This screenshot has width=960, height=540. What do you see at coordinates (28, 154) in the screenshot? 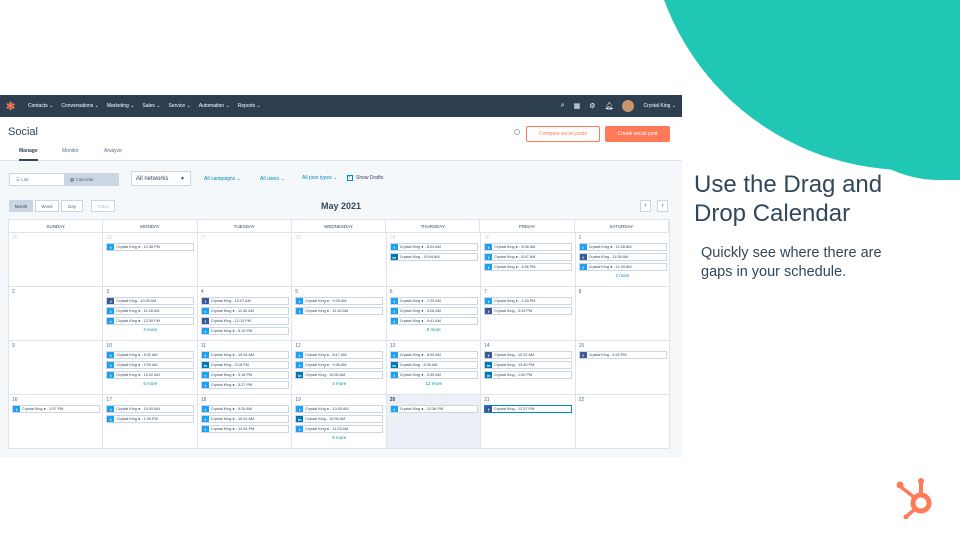
I see `tab-manage: Manage` at bounding box center [28, 154].